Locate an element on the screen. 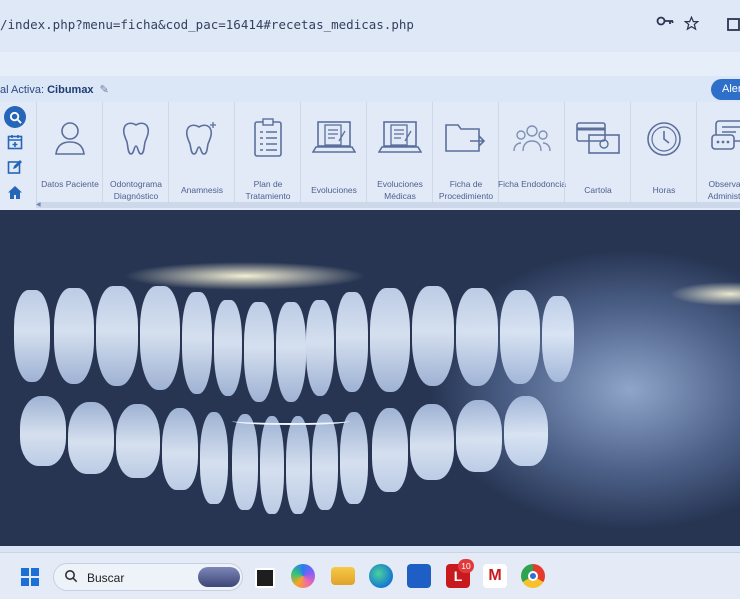  module-label: Odontograma Diagnóstico is located at coordinates (136, 190).